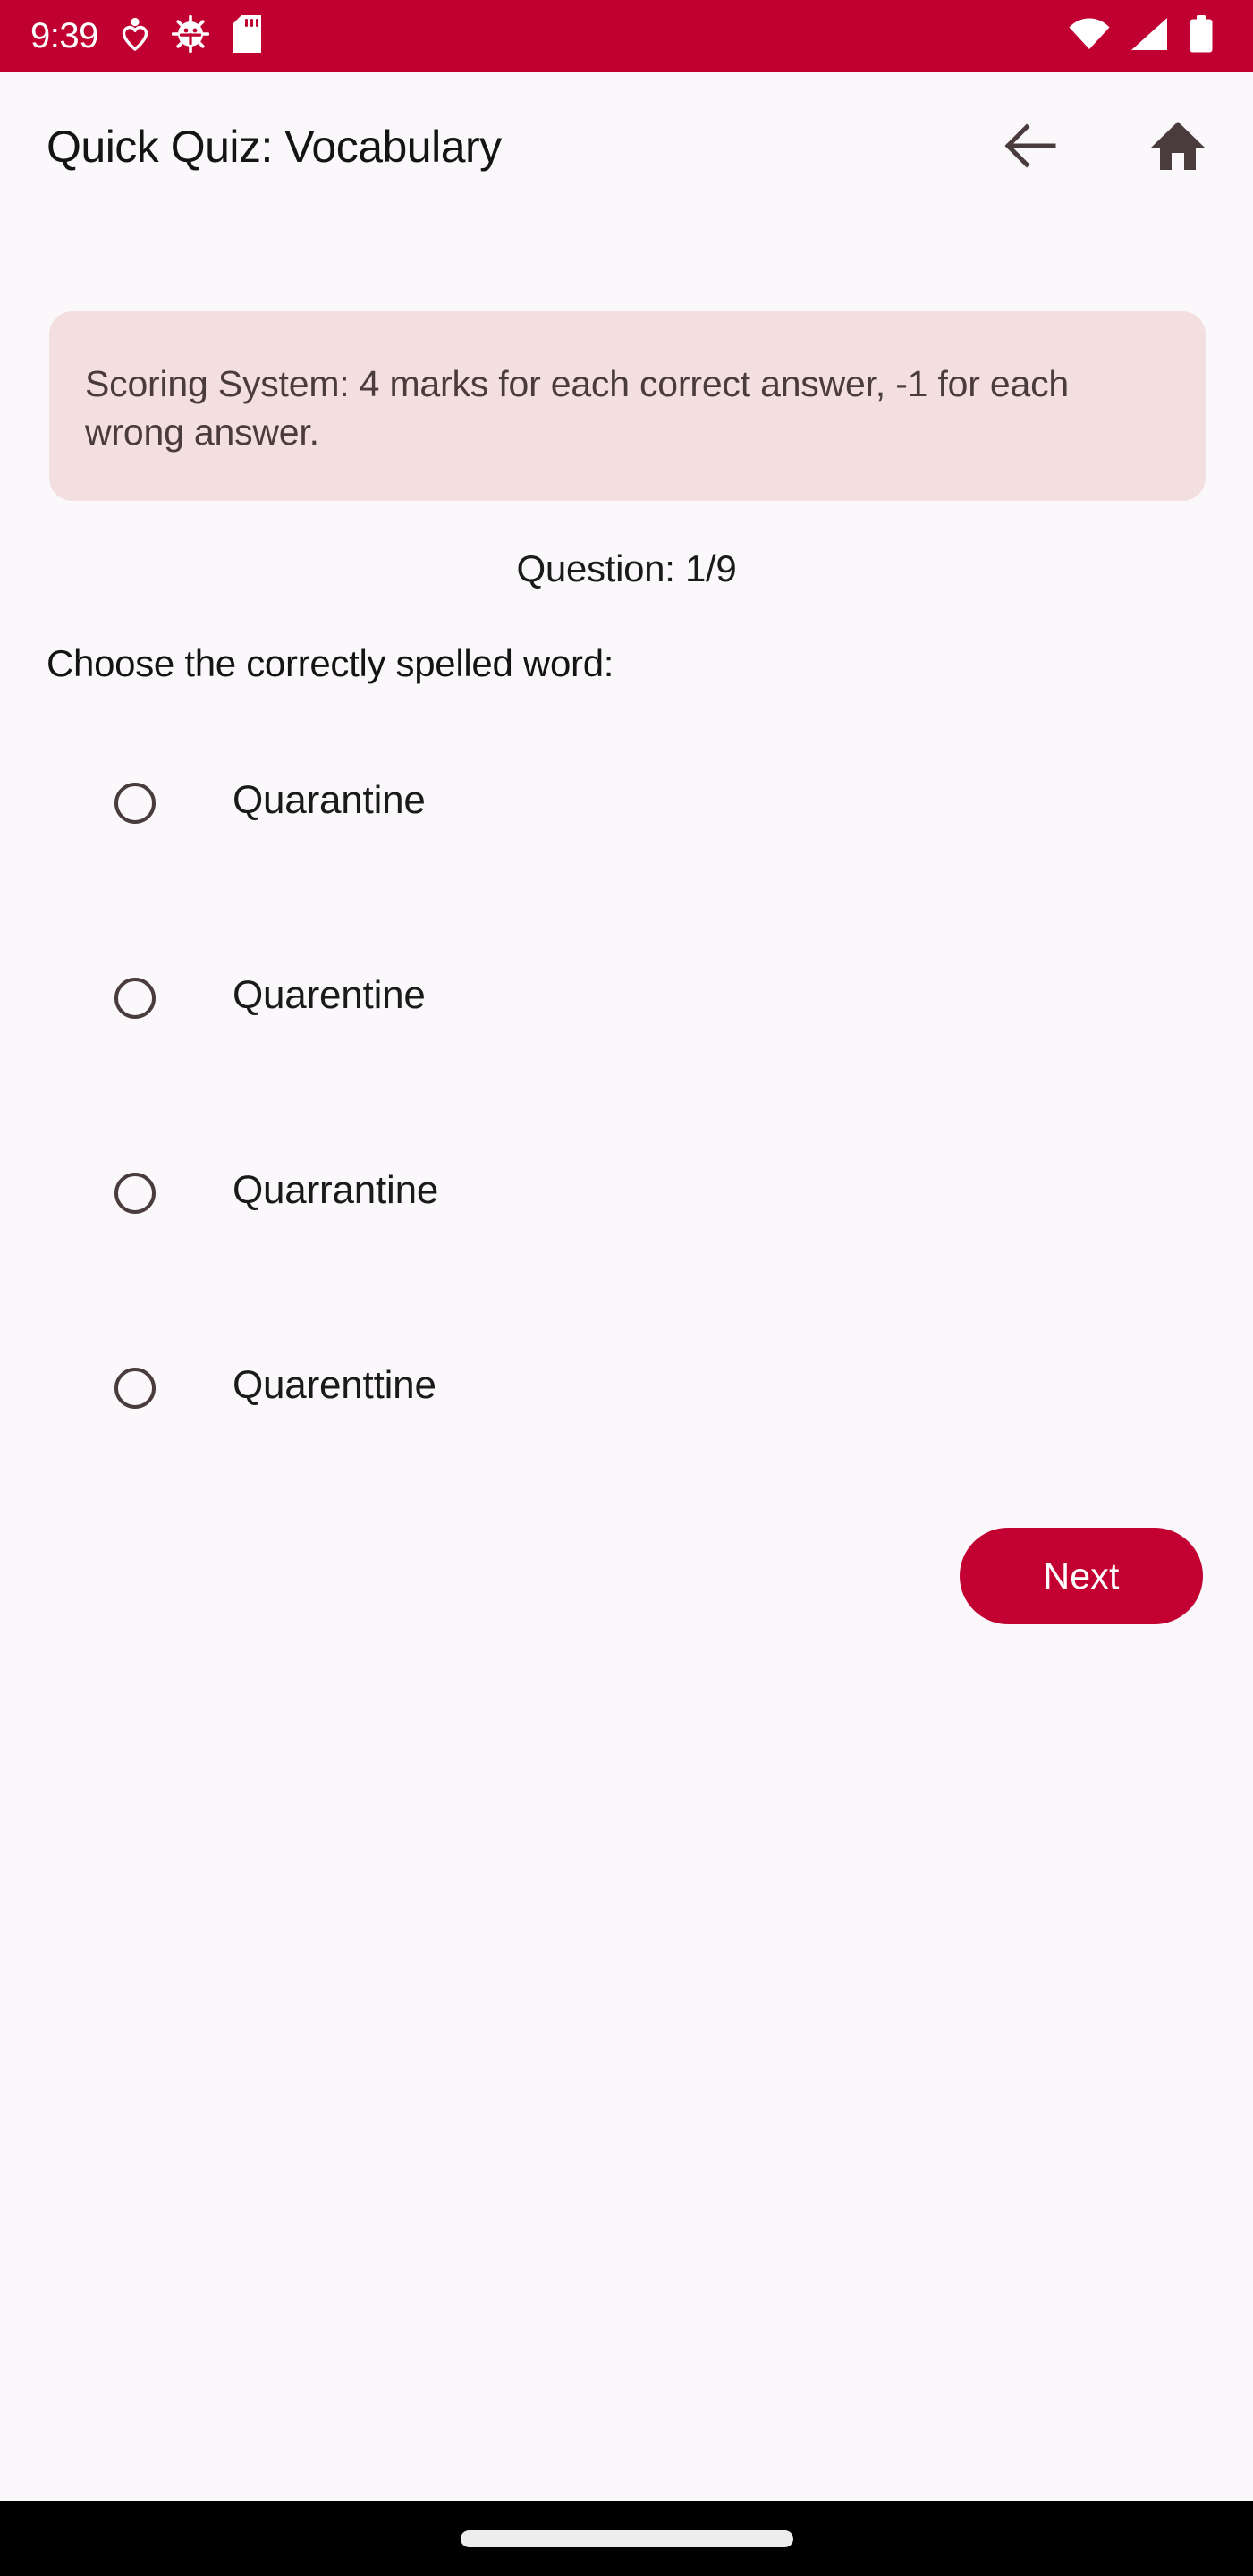 Image resolution: width=1253 pixels, height=2576 pixels. What do you see at coordinates (64, 35) in the screenshot?
I see `status-bar-clock: 9:39` at bounding box center [64, 35].